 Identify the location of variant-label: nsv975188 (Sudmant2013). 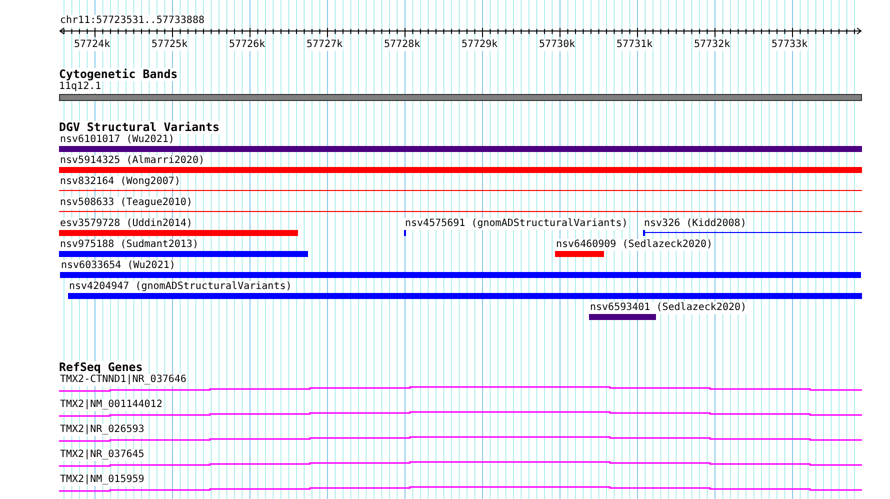
(128, 245).